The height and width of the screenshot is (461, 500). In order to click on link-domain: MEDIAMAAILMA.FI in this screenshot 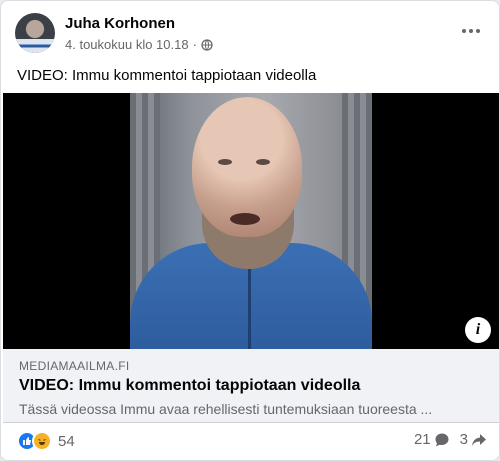, I will do `click(74, 366)`.